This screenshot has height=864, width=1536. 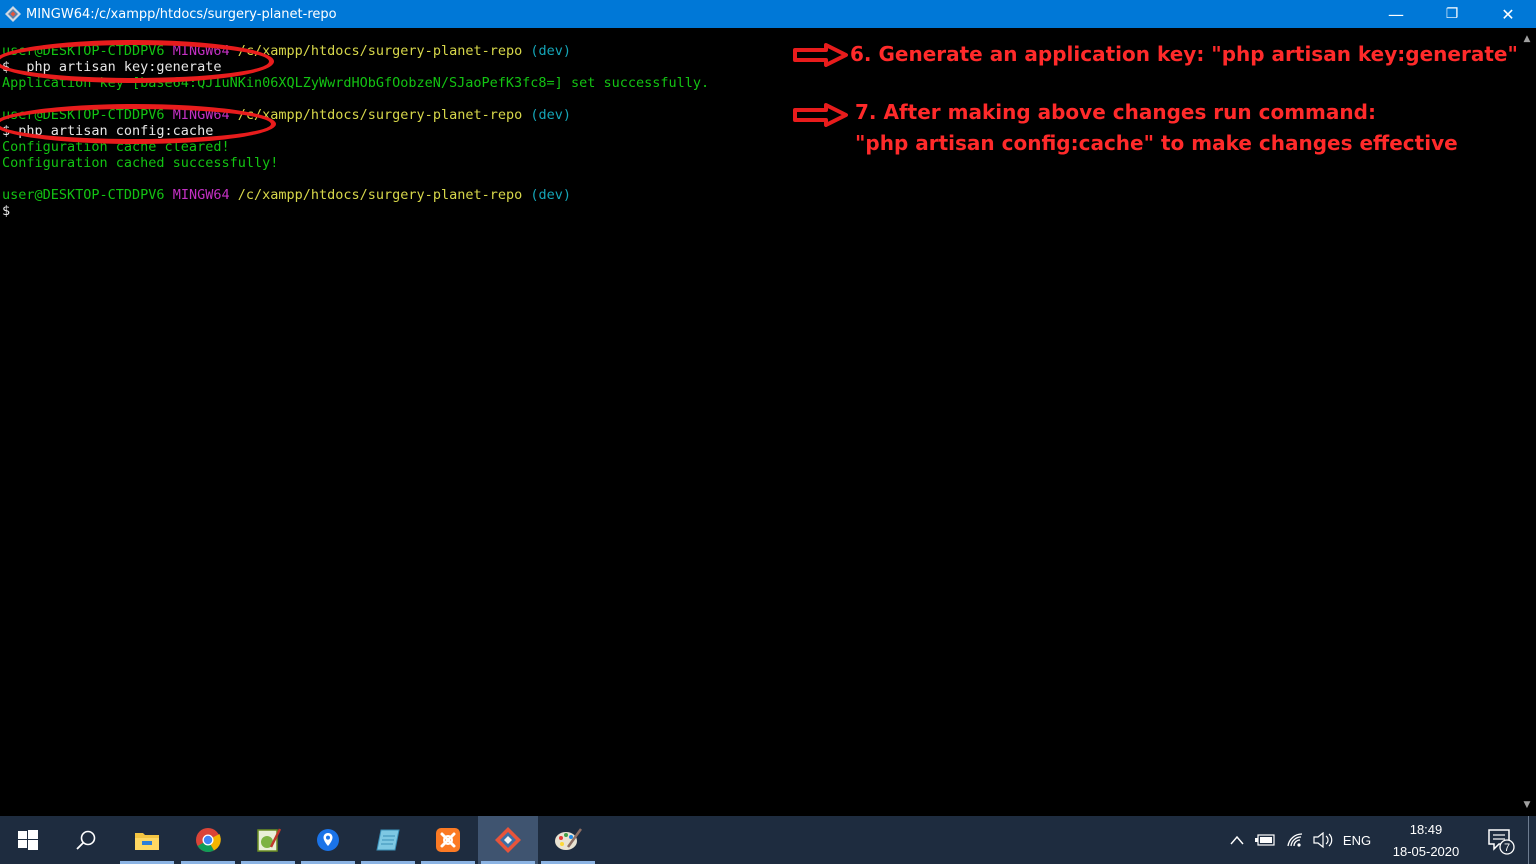 I want to click on clock-date: 18-05-2020, so click(x=1426, y=851).